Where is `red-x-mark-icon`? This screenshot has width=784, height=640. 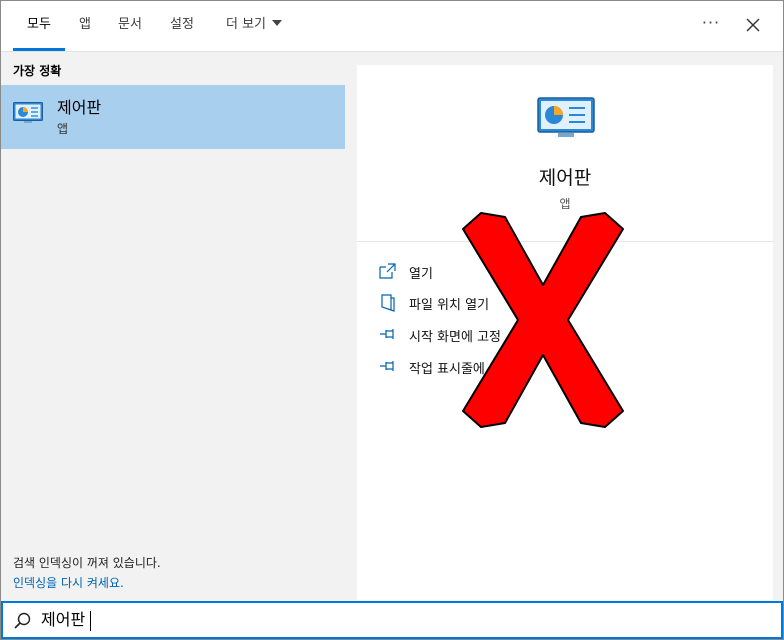 red-x-mark-icon is located at coordinates (543, 320).